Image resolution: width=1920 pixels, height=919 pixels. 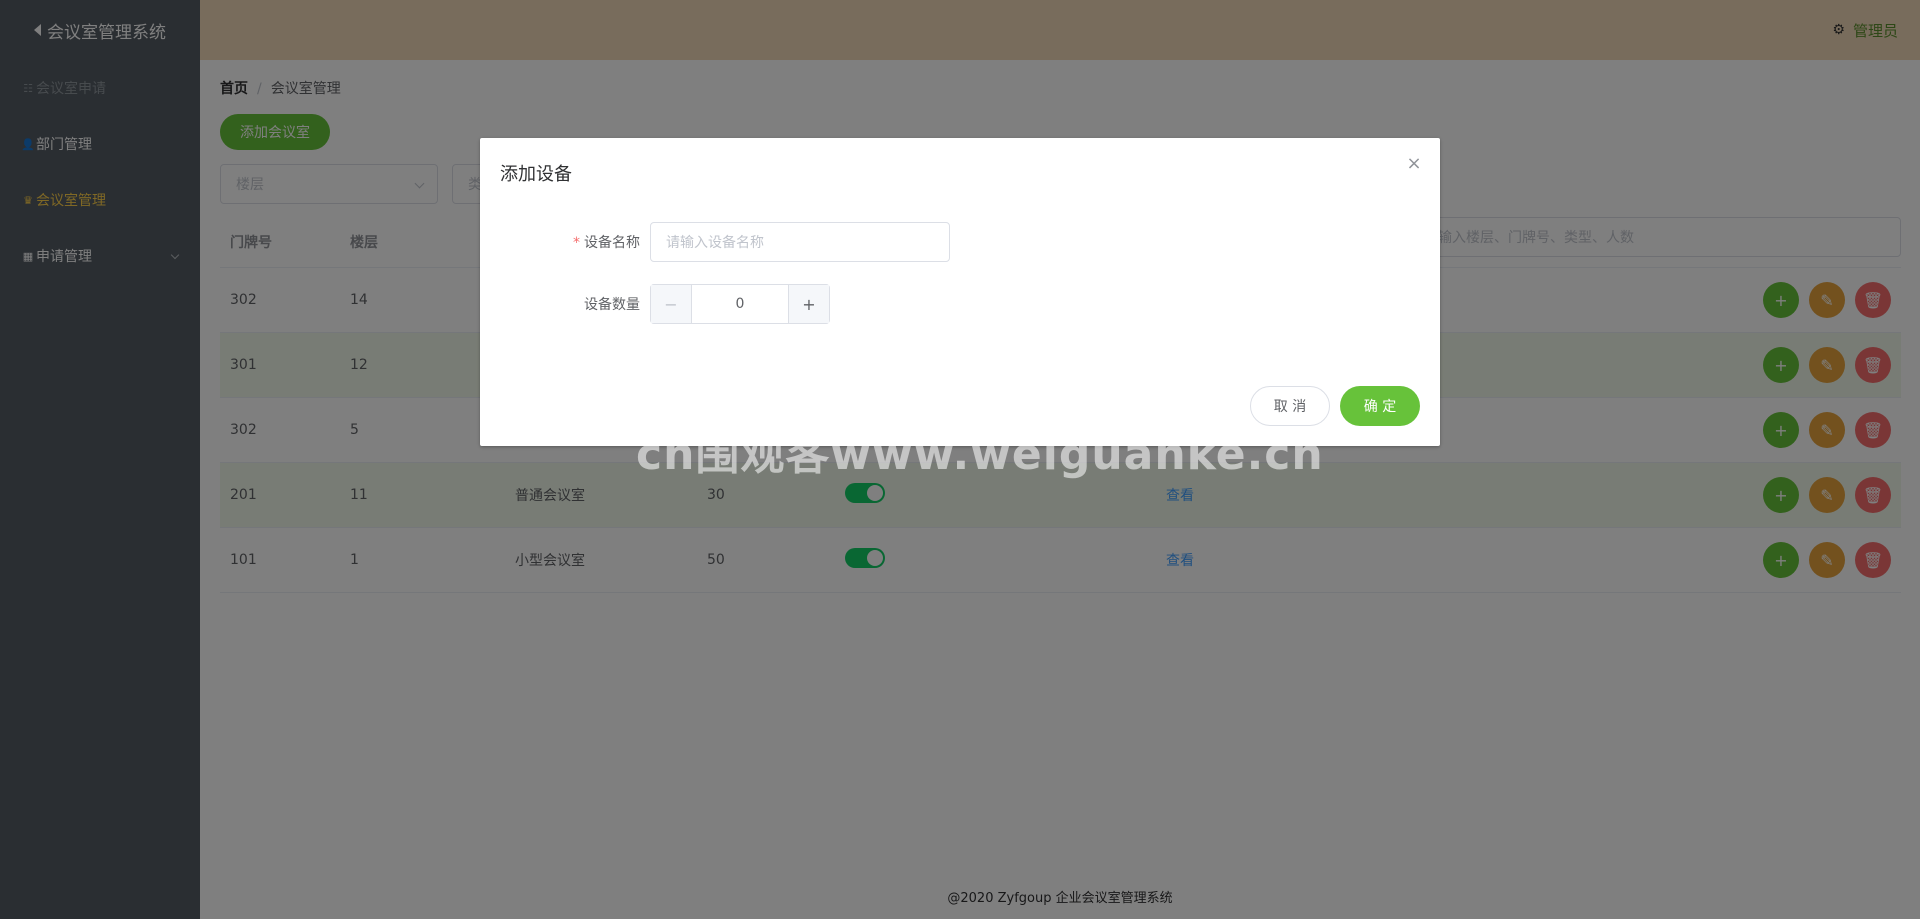 I want to click on device-name-placeholder: 请输入设备名称, so click(x=715, y=243).